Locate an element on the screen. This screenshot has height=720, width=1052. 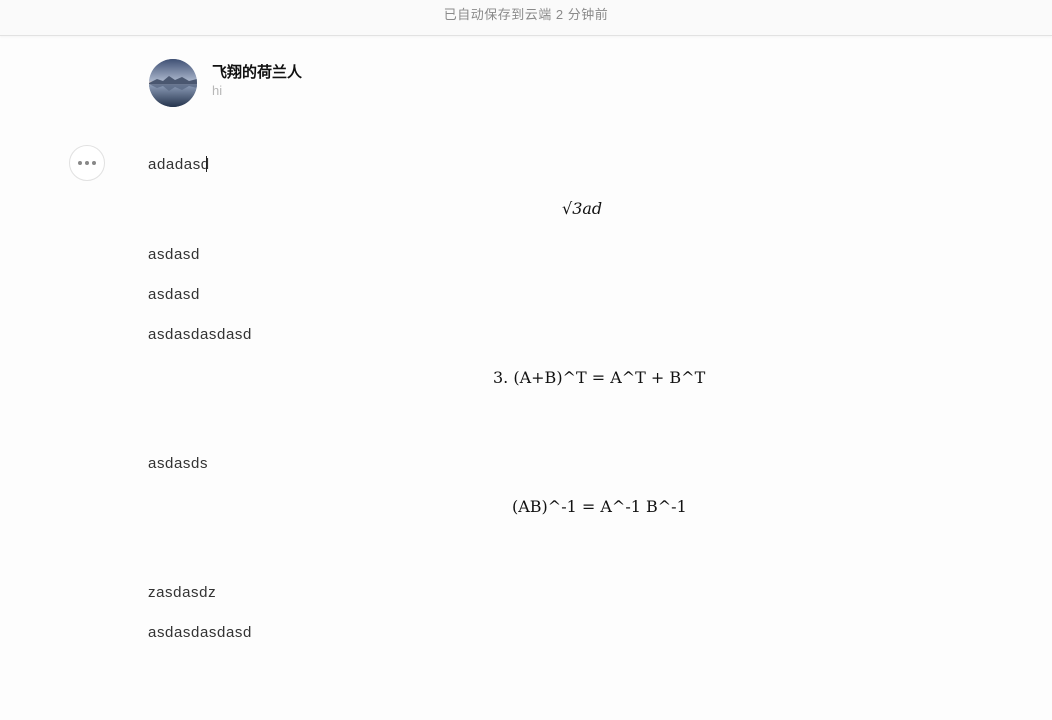
author-name: 飞翔的荷兰人 is located at coordinates (257, 71).